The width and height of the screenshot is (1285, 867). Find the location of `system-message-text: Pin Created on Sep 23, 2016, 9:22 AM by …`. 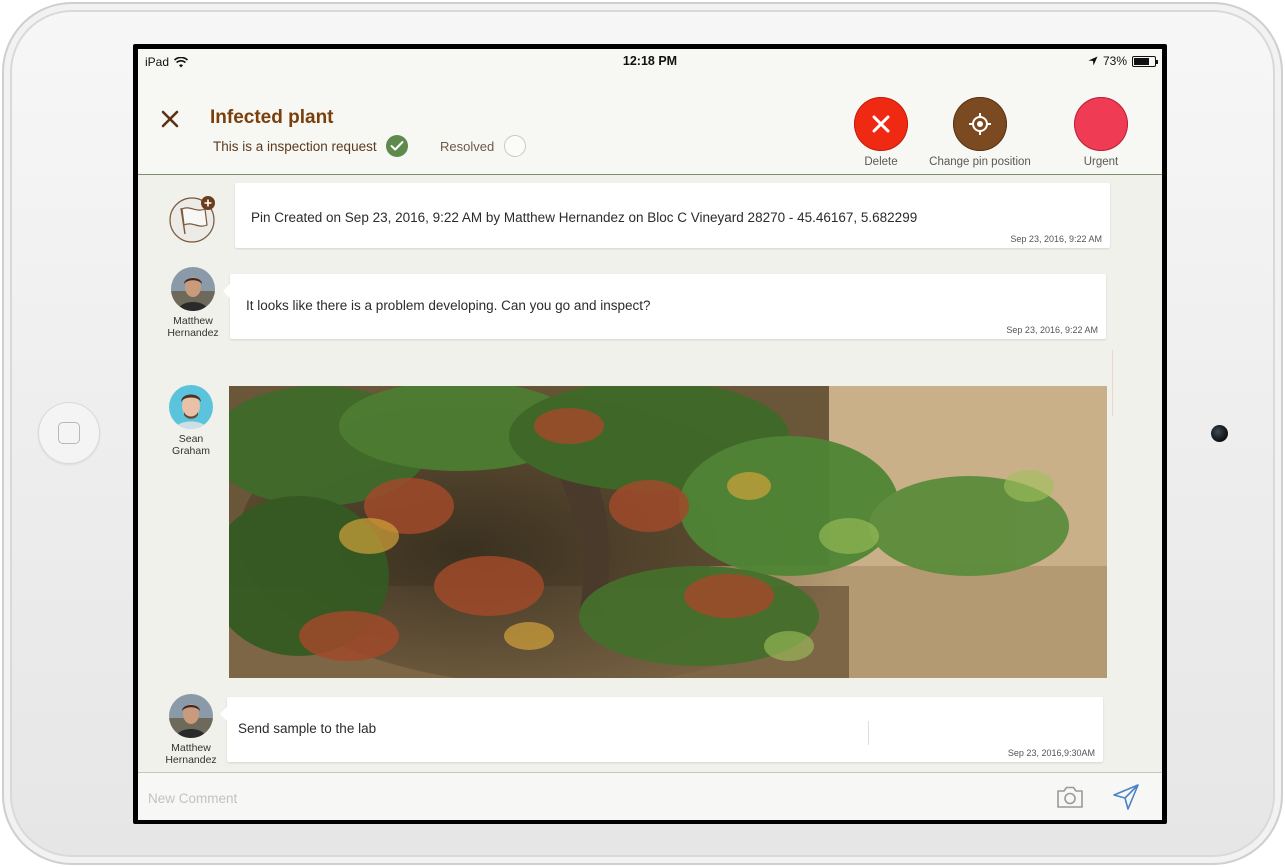

system-message-text: Pin Created on Sep 23, 2016, 9:22 AM by … is located at coordinates (584, 217).